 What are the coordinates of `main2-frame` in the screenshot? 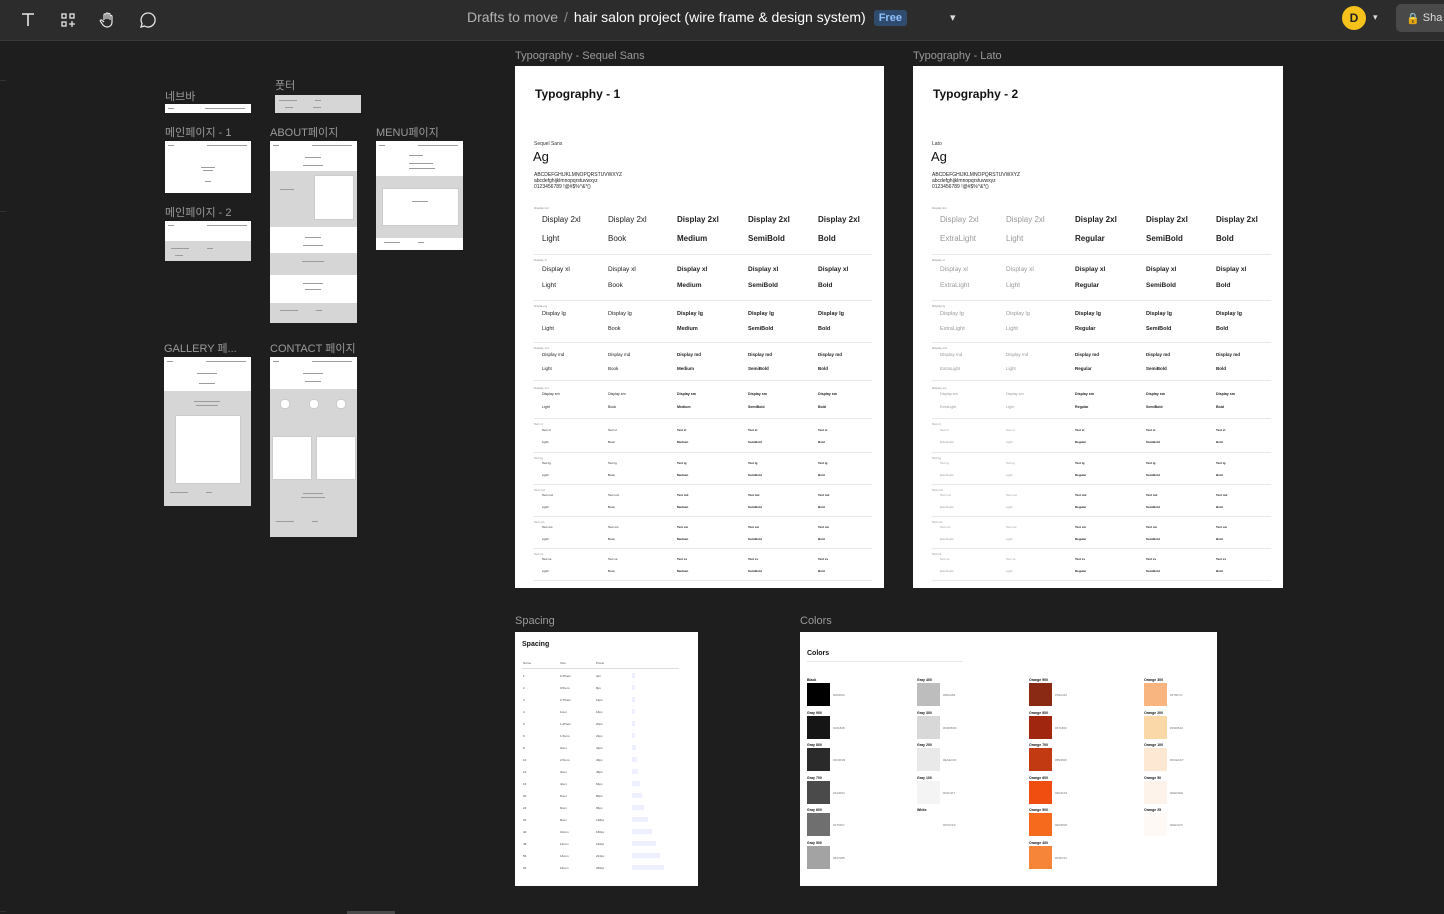 It's located at (208, 241).